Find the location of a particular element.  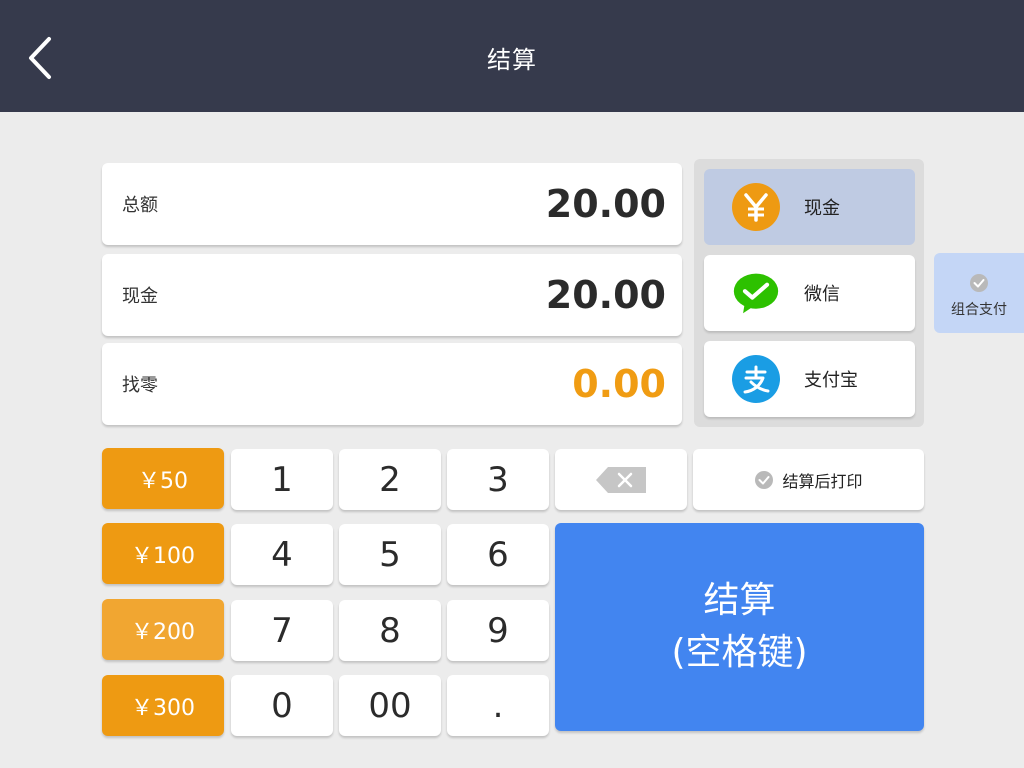

payment-method-panel: 现金 微信 支付宝 is located at coordinates (809, 293).